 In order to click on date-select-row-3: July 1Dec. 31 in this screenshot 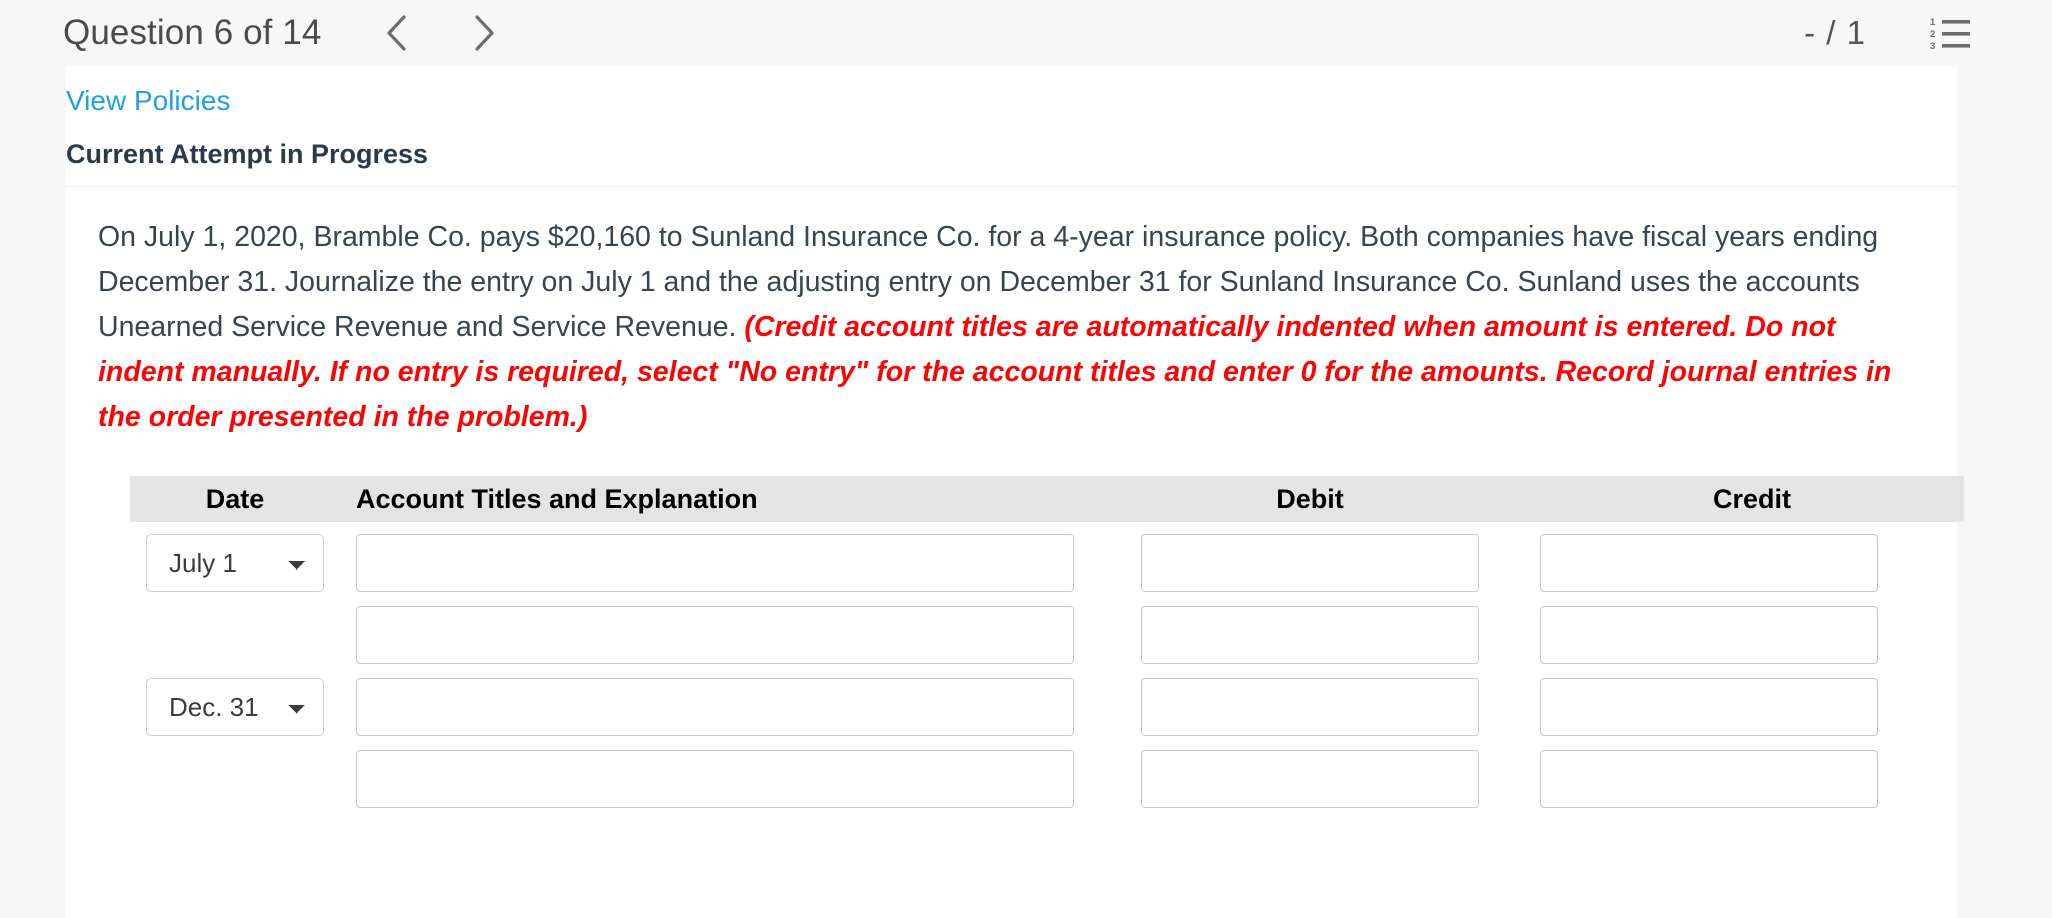, I will do `click(235, 707)`.